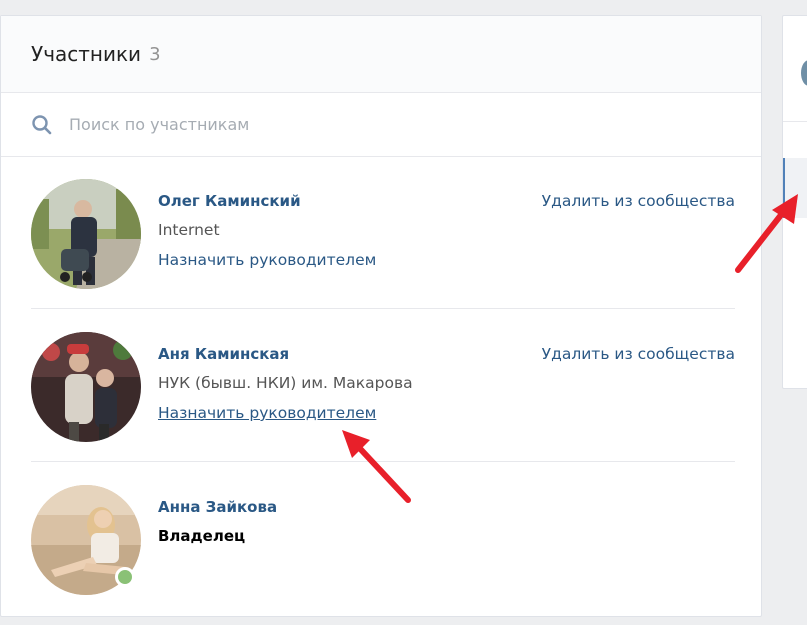  What do you see at coordinates (202, 536) in the screenshot?
I see `member-role: Владелец` at bounding box center [202, 536].